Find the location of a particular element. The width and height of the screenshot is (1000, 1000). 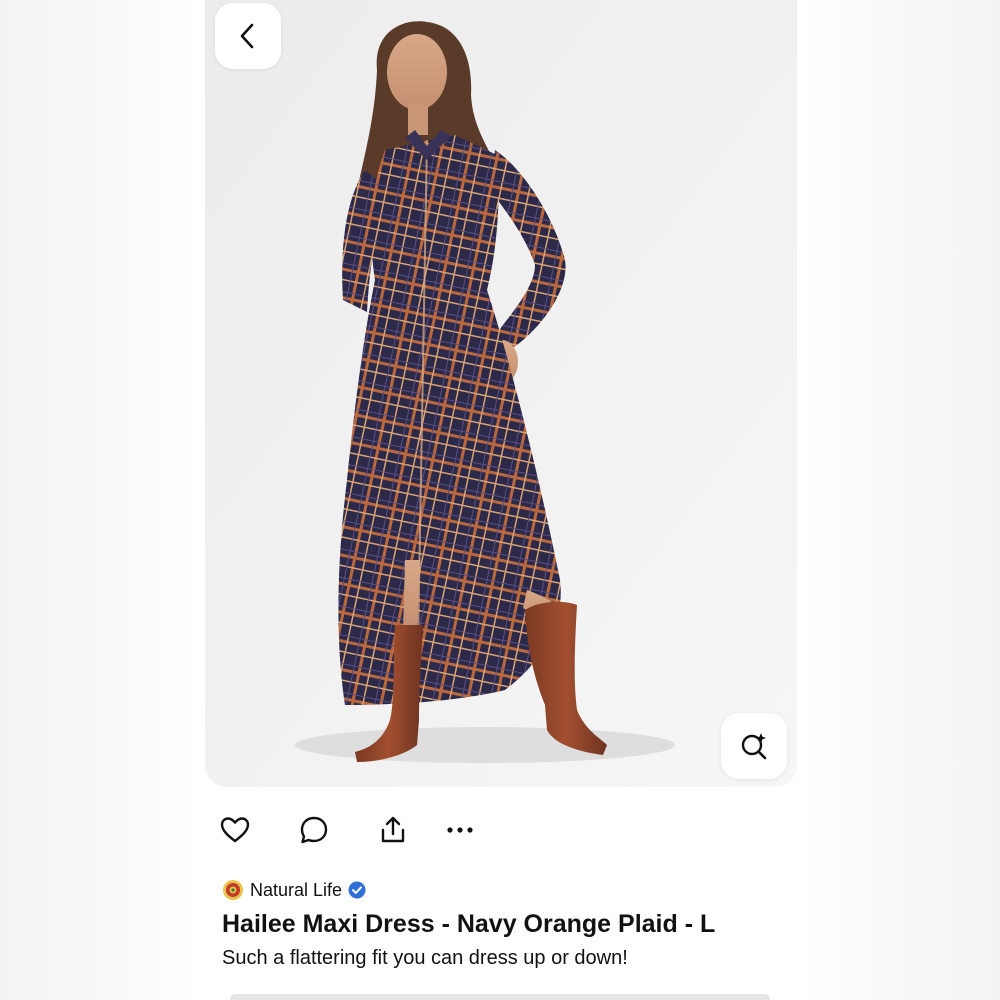

creator-row: Natural Life is located at coordinates (294, 890).